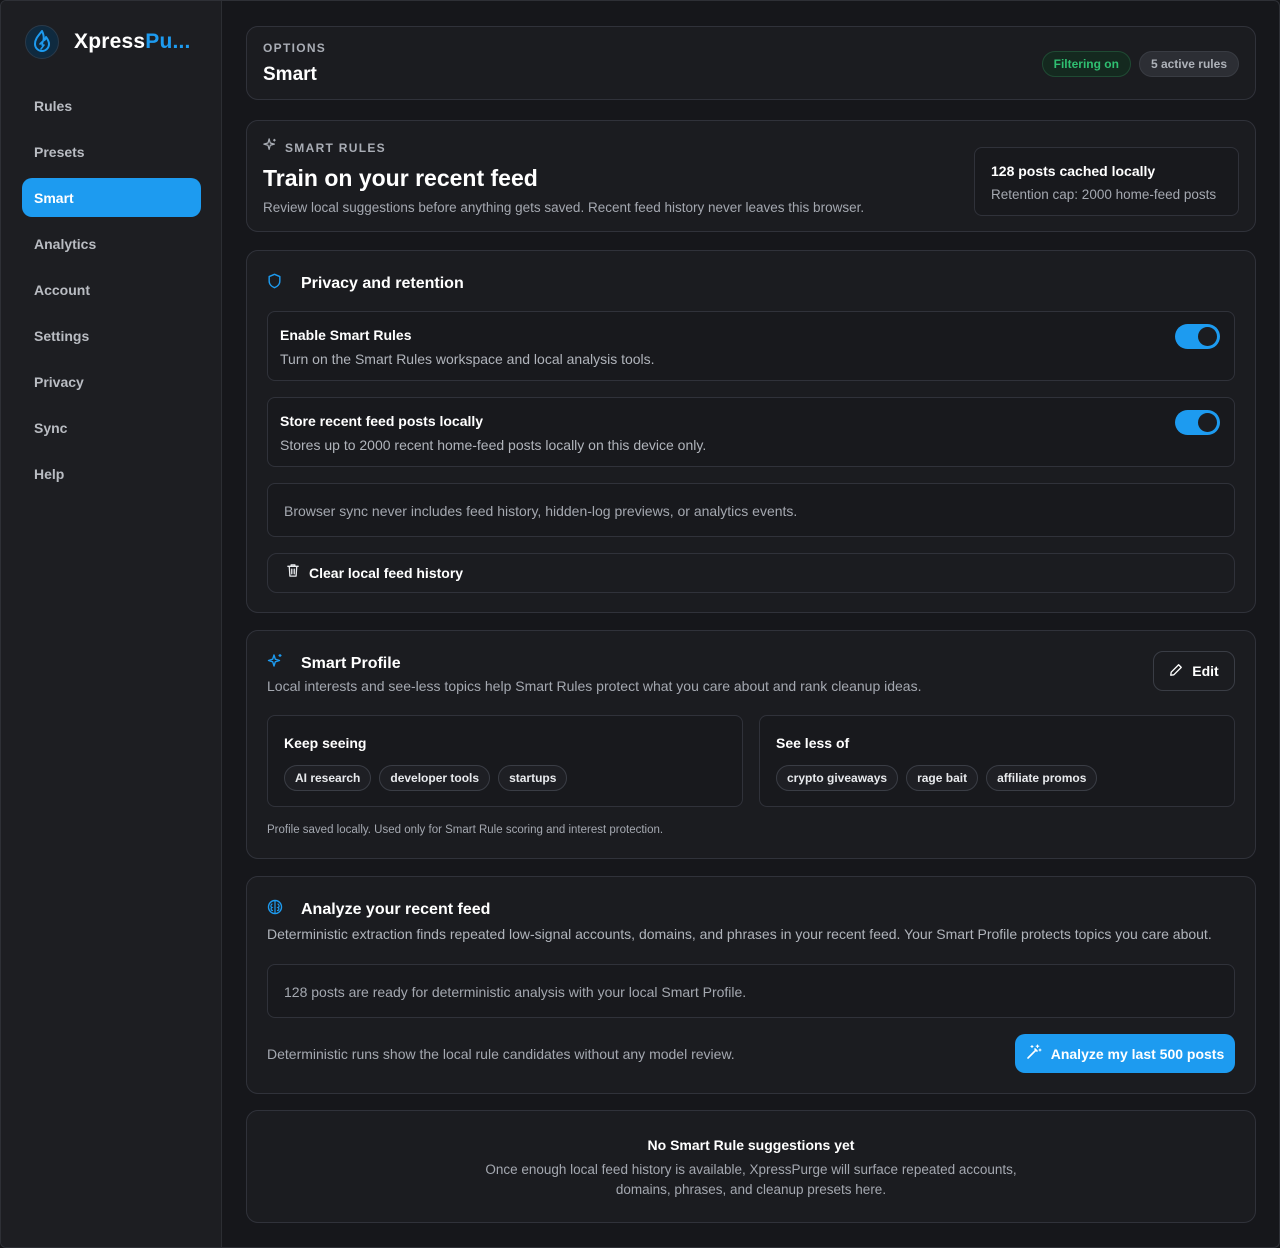 Image resolution: width=1280 pixels, height=1248 pixels. Describe the element at coordinates (111, 197) in the screenshot. I see `sidebar-item-smart: Smart` at that location.